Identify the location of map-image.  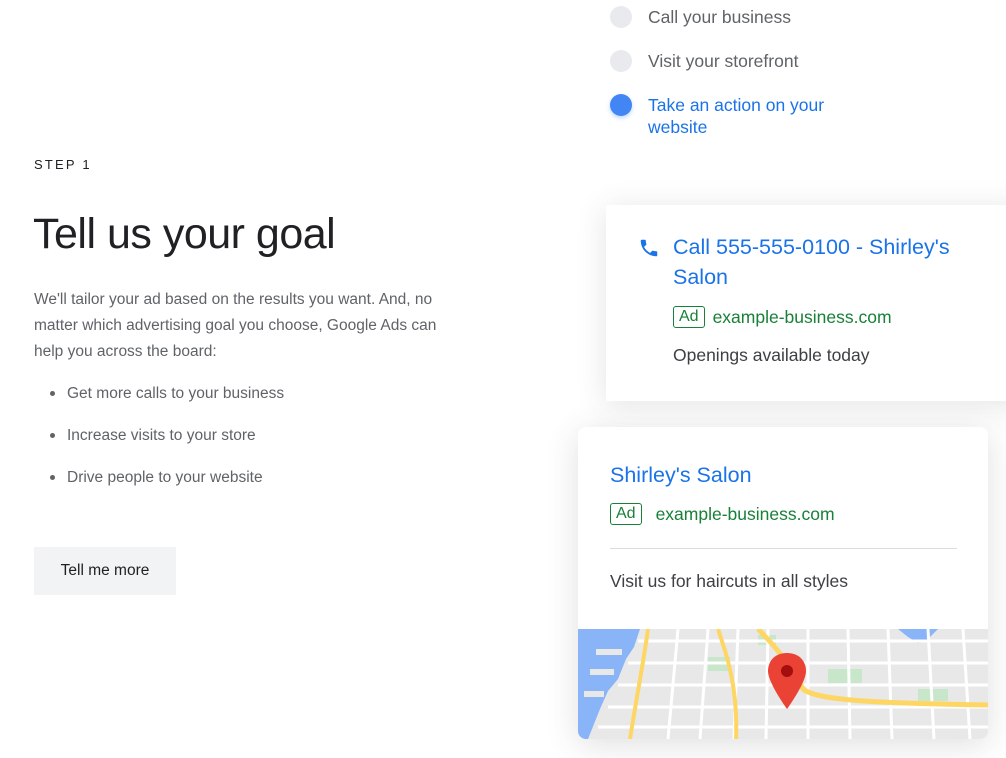
(783, 684).